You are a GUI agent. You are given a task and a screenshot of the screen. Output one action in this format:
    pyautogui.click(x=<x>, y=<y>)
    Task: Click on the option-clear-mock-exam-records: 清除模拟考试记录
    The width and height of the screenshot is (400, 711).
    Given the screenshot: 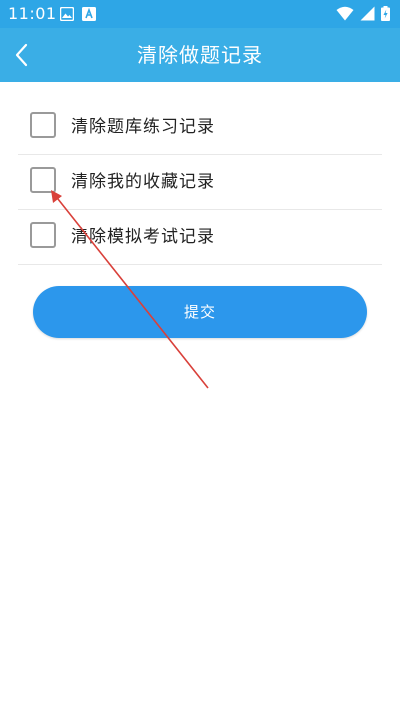 What is the action you would take?
    pyautogui.click(x=200, y=237)
    